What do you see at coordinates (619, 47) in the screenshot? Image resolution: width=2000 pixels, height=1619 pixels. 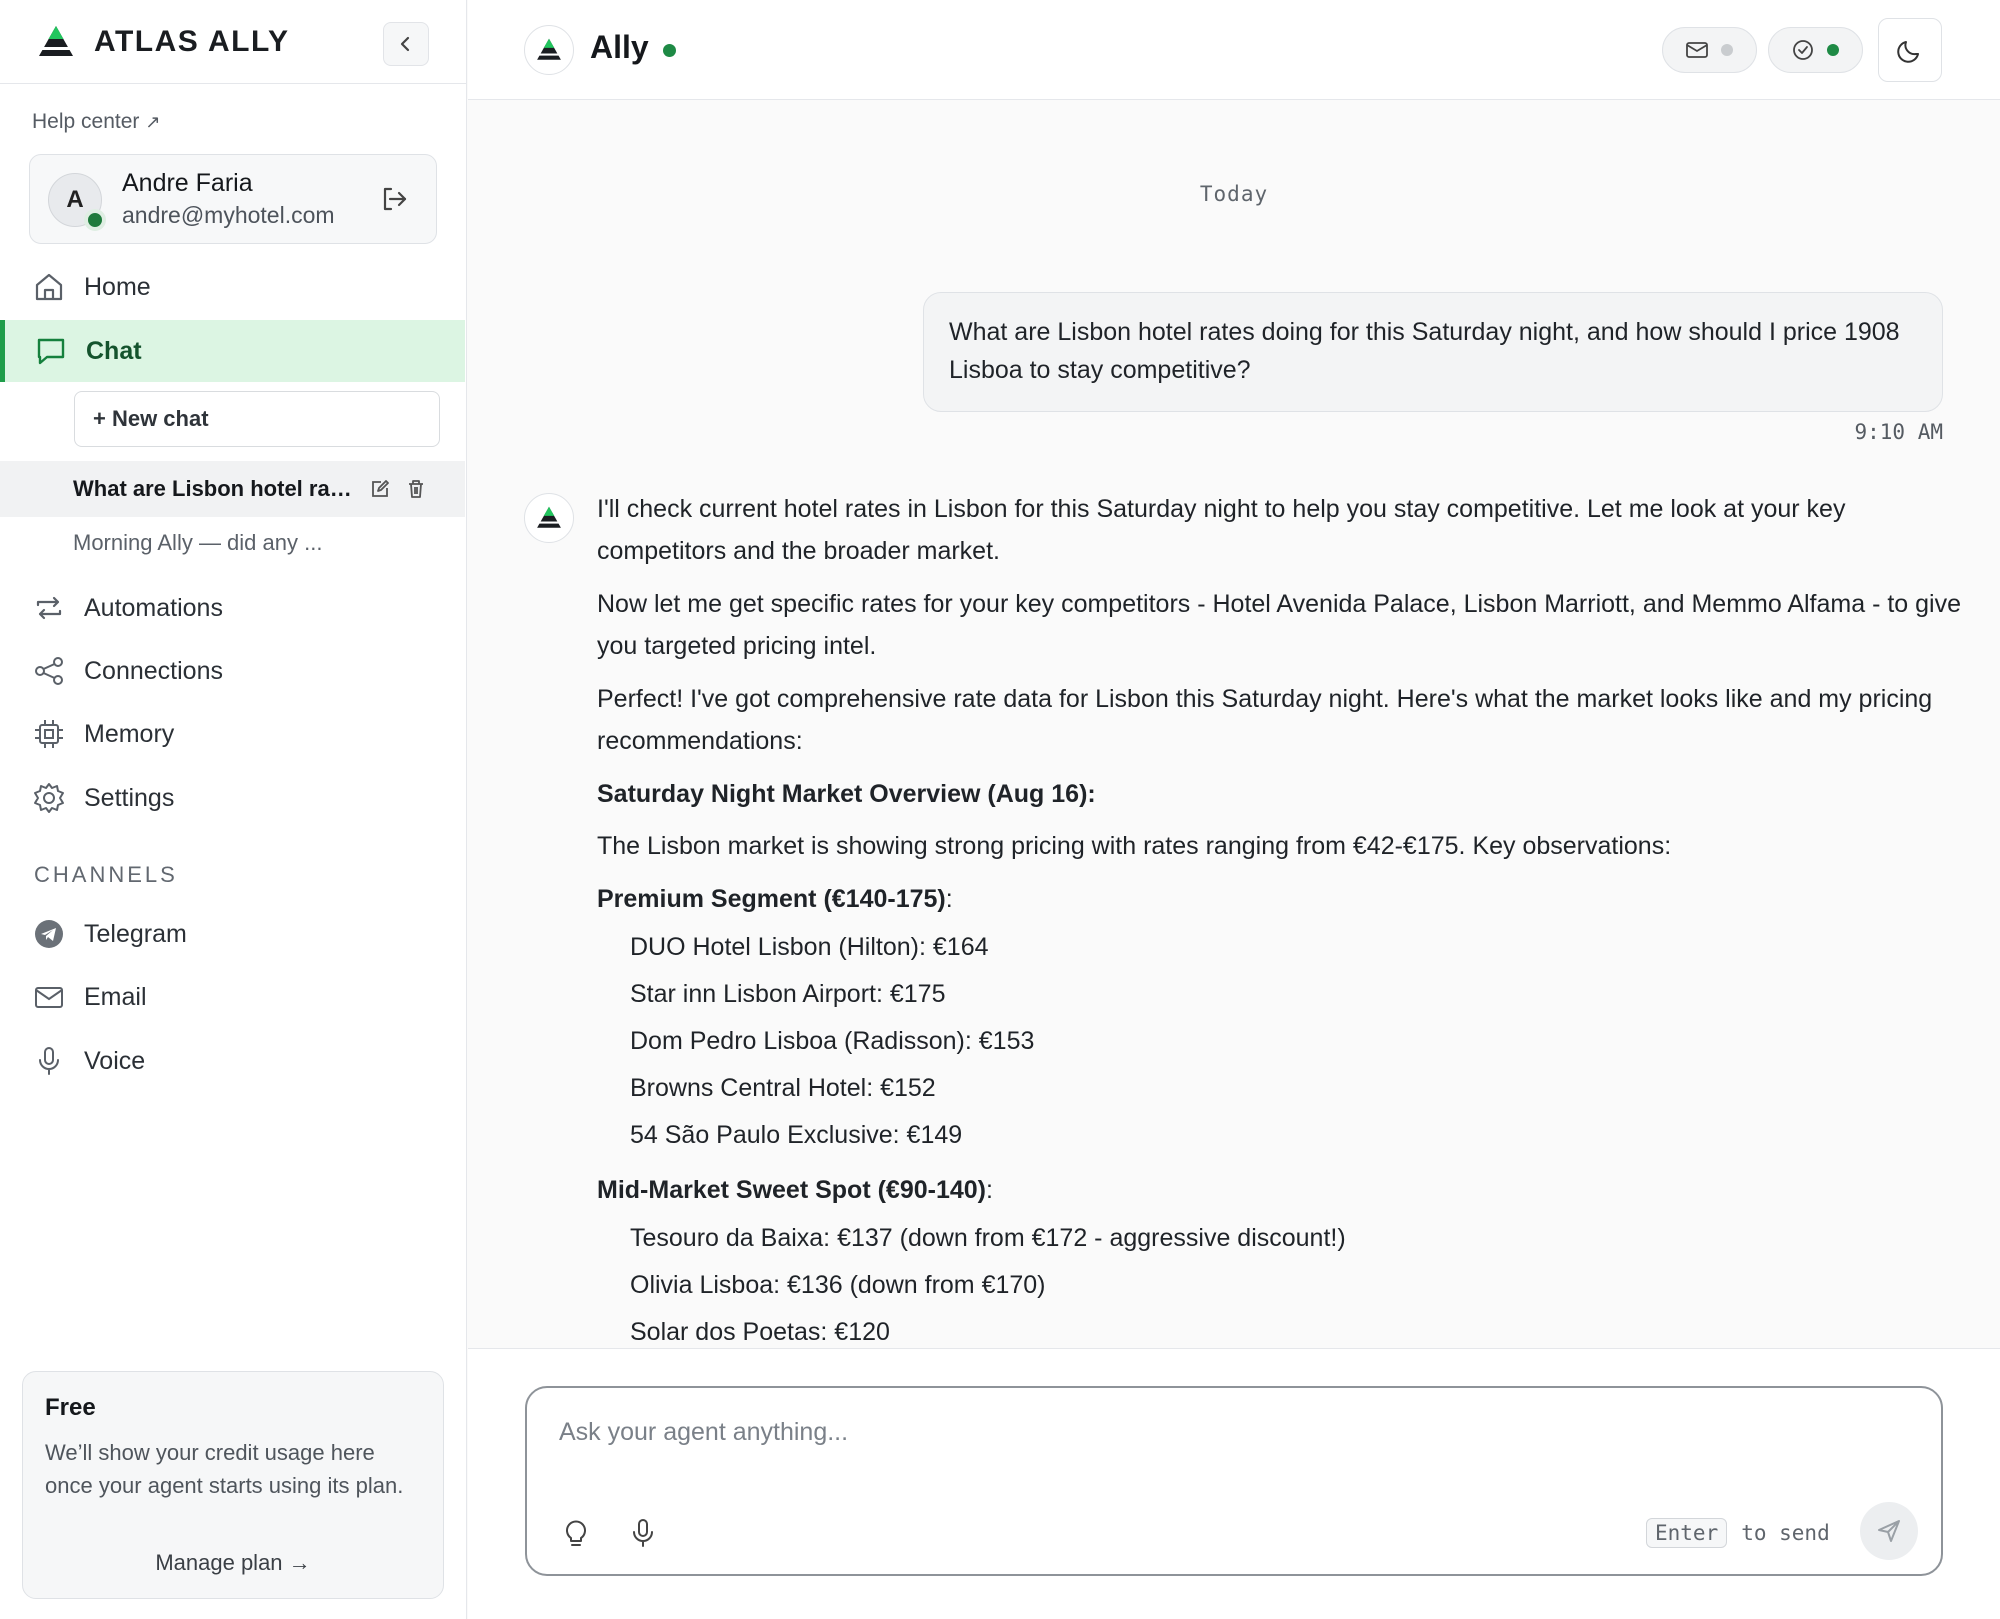 I see `agent-name: Ally` at bounding box center [619, 47].